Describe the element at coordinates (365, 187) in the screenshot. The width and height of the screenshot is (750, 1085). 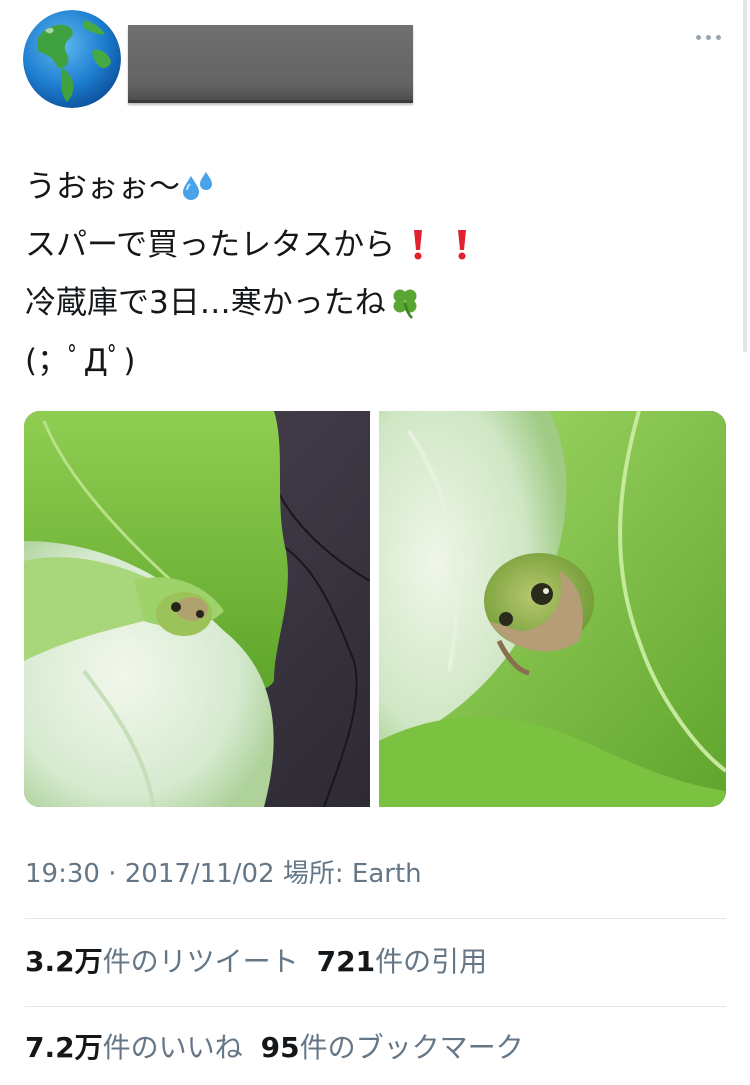
I see `tweet-line: うおぉぉ〜` at that location.